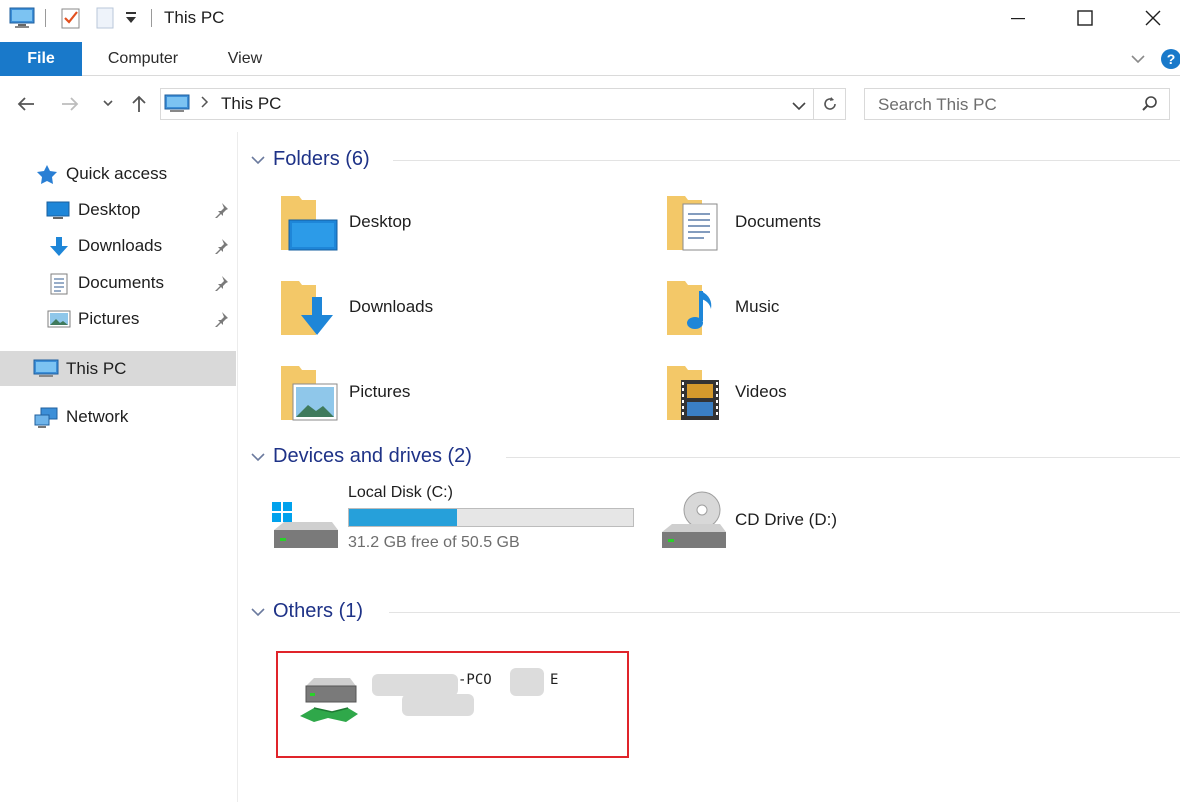 The height and width of the screenshot is (802, 1180). Describe the element at coordinates (47, 176) in the screenshot. I see `star-icon` at that location.